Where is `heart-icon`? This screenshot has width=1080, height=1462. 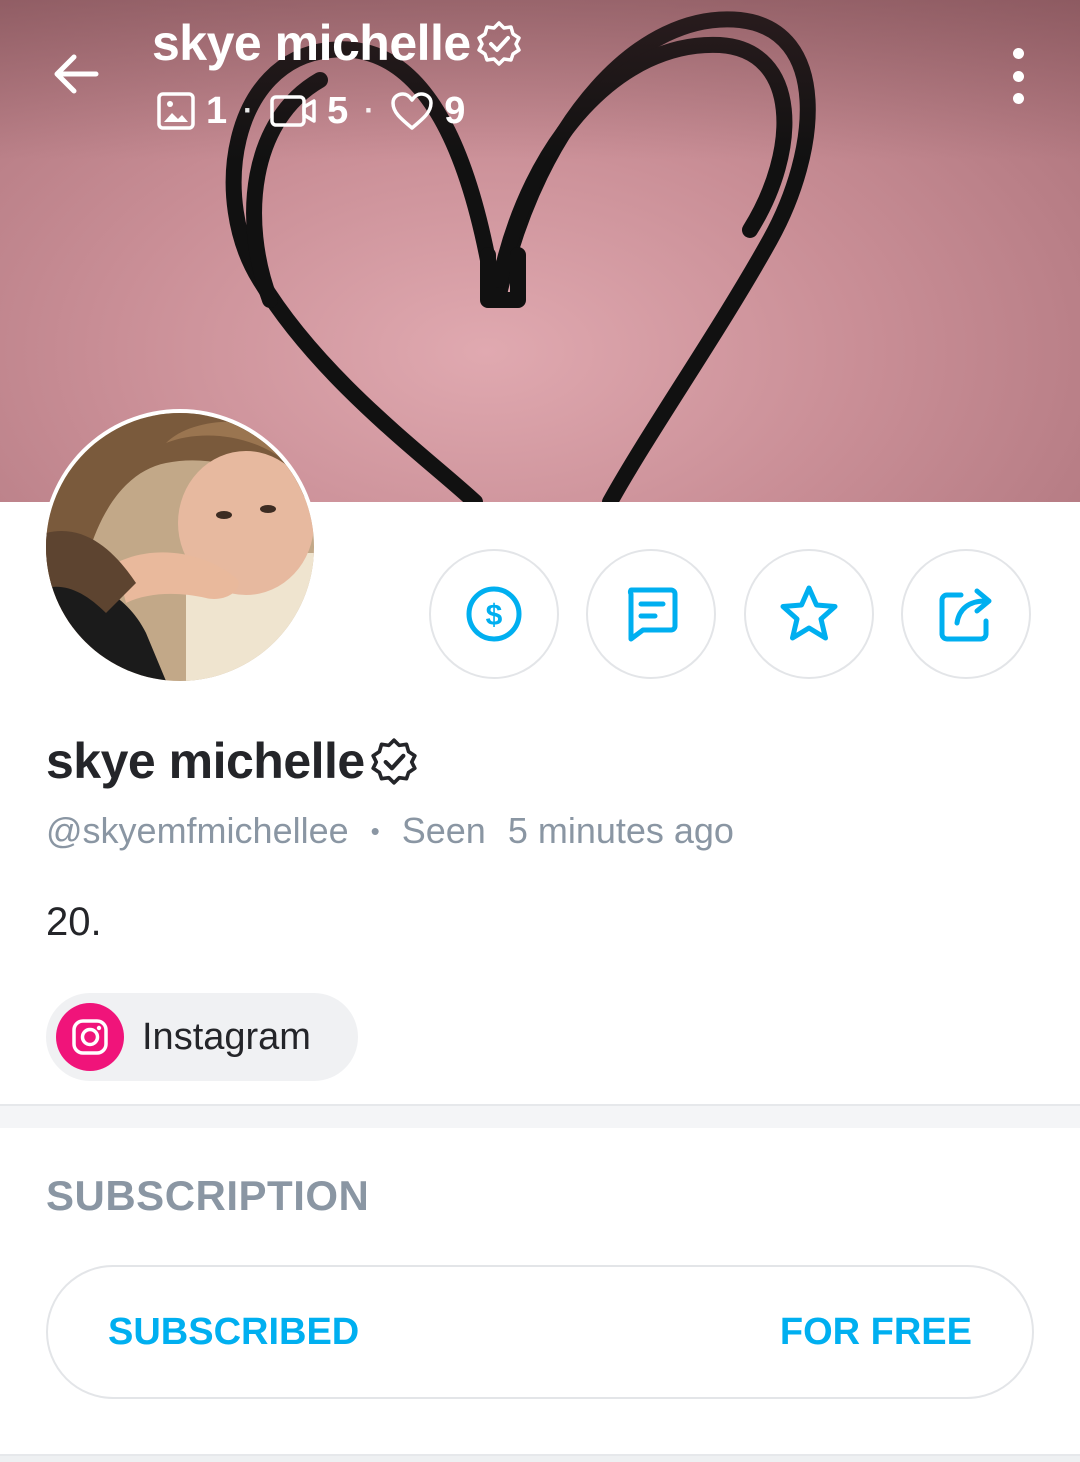 heart-icon is located at coordinates (412, 111).